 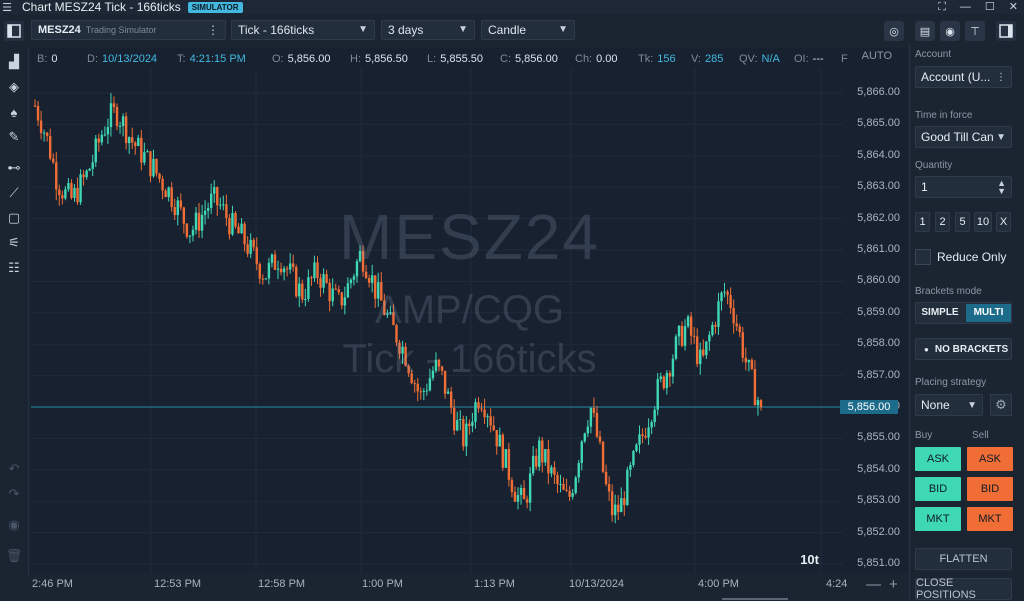 I want to click on indicators-icon: ▟, so click(x=14, y=62).